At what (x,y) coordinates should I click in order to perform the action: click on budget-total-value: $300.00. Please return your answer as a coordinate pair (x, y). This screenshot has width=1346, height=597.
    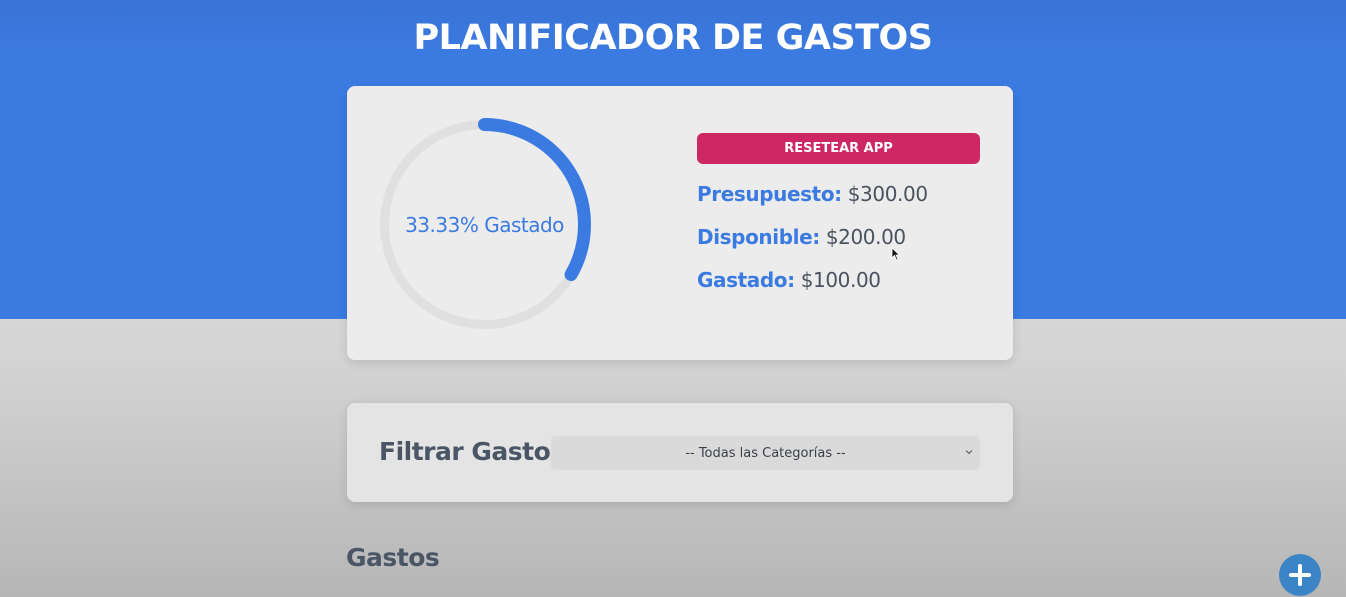
    Looking at the image, I should click on (887, 194).